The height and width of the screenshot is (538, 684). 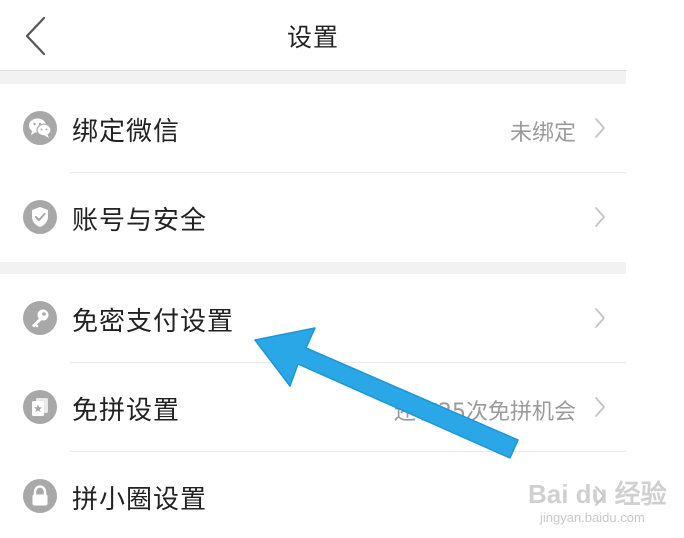 What do you see at coordinates (313, 495) in the screenshot?
I see `settings-row-pin-circle: 拼小圈设置` at bounding box center [313, 495].